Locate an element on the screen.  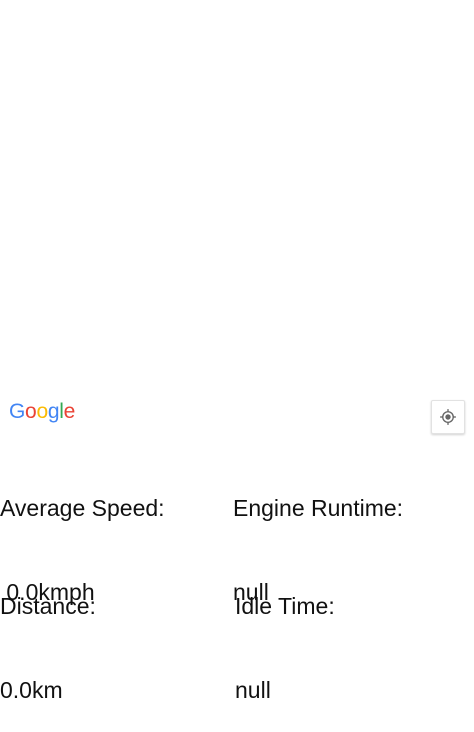
distance-value: 0.0km is located at coordinates (31, 690).